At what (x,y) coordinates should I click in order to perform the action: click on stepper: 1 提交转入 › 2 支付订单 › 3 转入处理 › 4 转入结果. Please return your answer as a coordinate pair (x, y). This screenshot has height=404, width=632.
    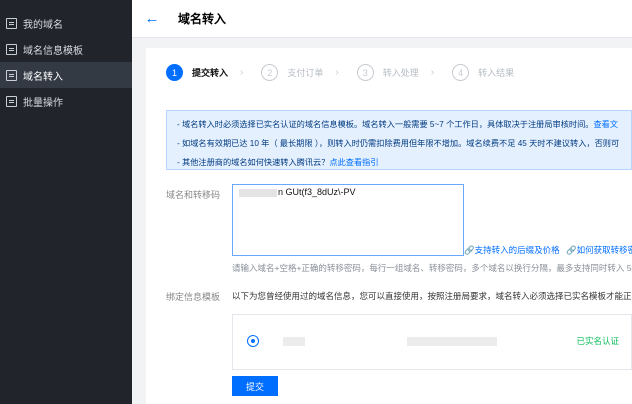
    Looking at the image, I should click on (349, 72).